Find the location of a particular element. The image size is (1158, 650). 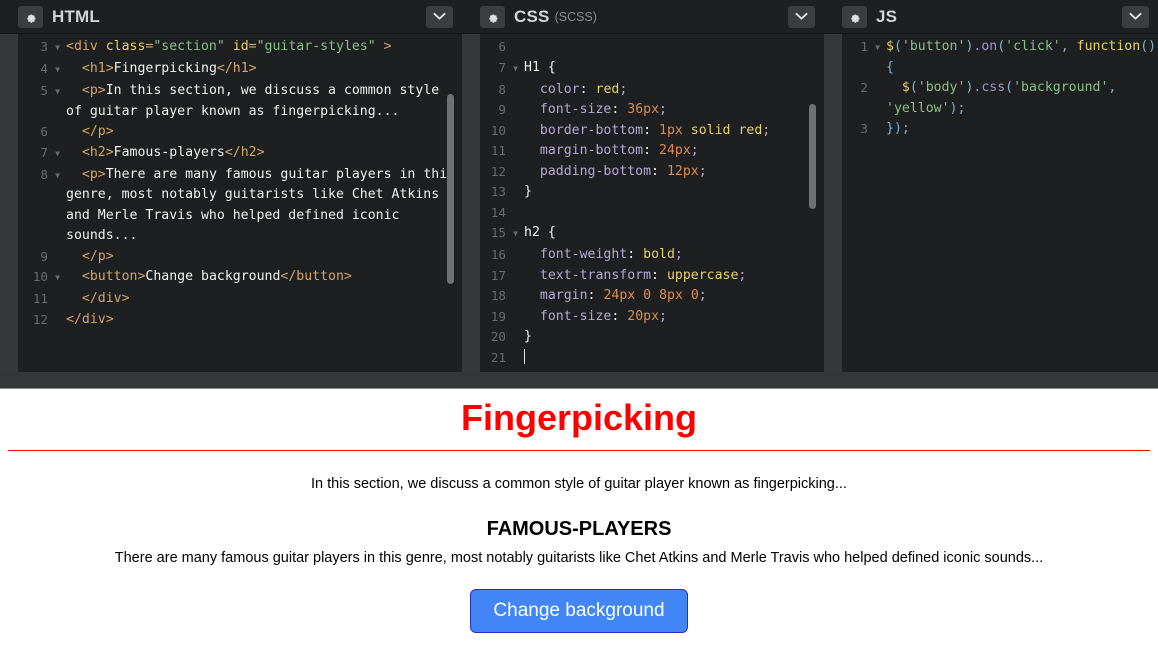

css-pane-title: CSS is located at coordinates (532, 16).